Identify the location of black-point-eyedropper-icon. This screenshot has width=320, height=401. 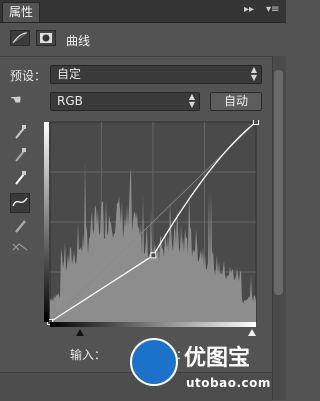
(20, 133).